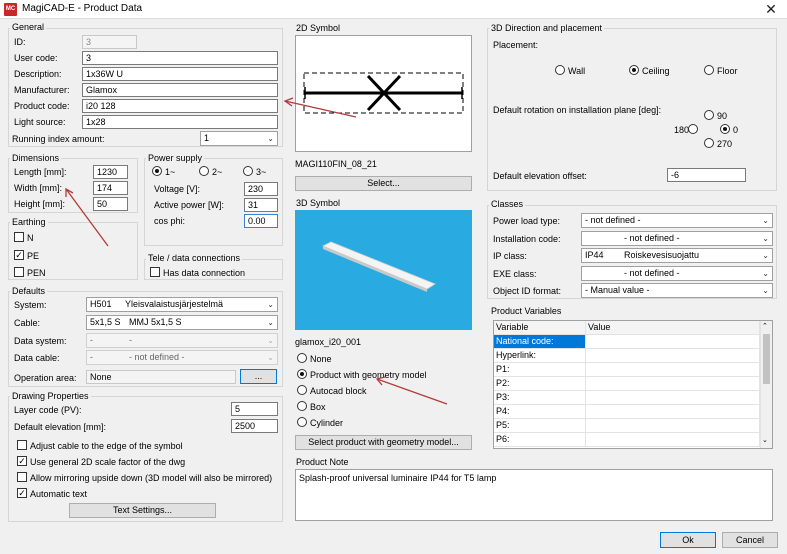 The image size is (787, 554). Describe the element at coordinates (302, 358) in the screenshot. I see `3d-none-radio` at that location.